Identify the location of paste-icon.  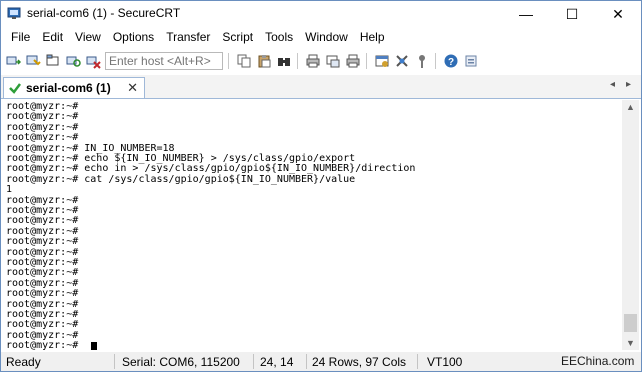
(264, 61).